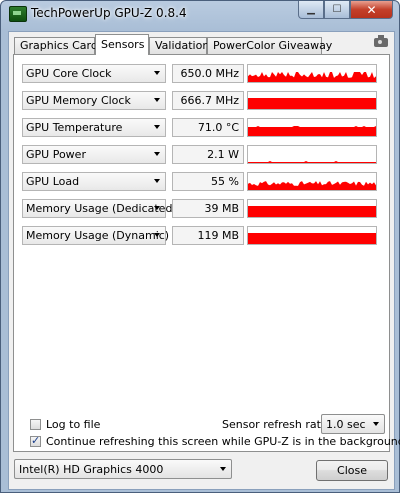 The height and width of the screenshot is (493, 400). I want to click on sensor-select: GPU Memory Clock, so click(94, 100).